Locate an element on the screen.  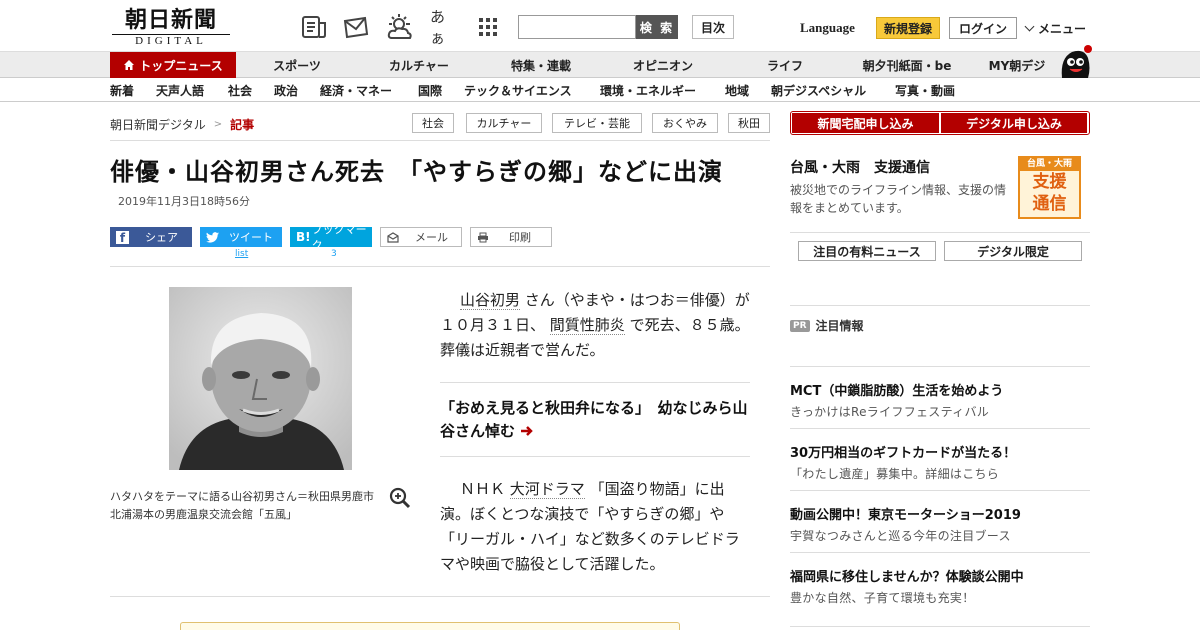
logo-jp: 朝日新聞 is located at coordinates (170, 20).